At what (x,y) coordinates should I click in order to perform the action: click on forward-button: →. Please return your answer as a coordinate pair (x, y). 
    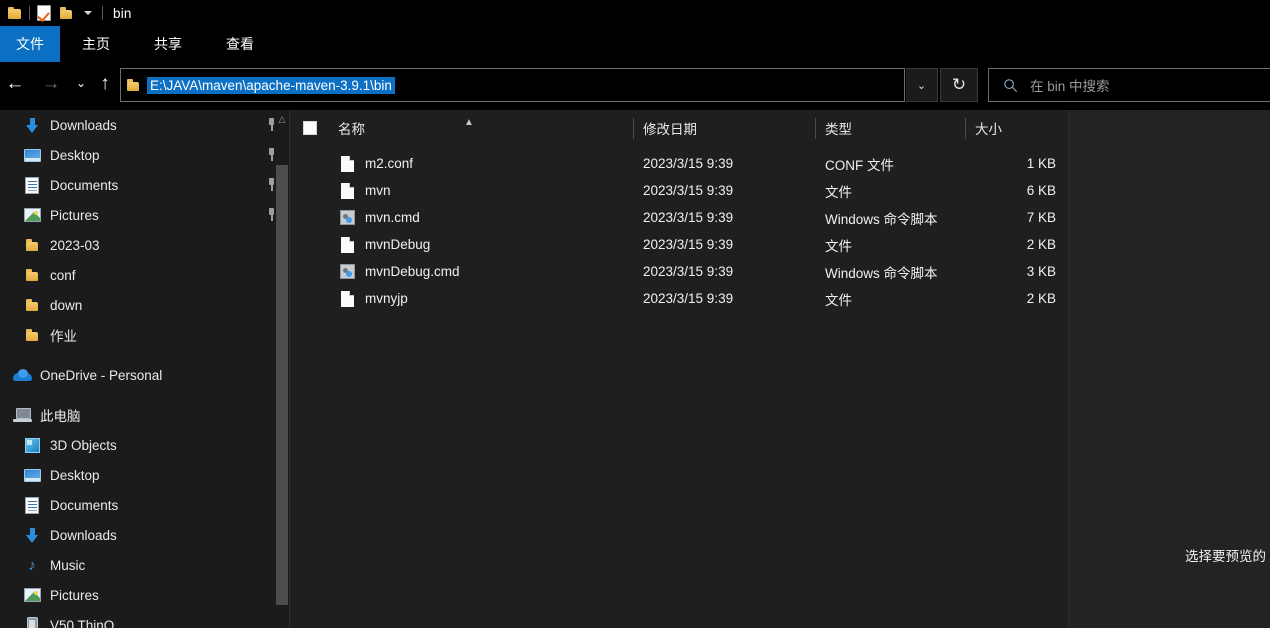
    Looking at the image, I should click on (51, 83).